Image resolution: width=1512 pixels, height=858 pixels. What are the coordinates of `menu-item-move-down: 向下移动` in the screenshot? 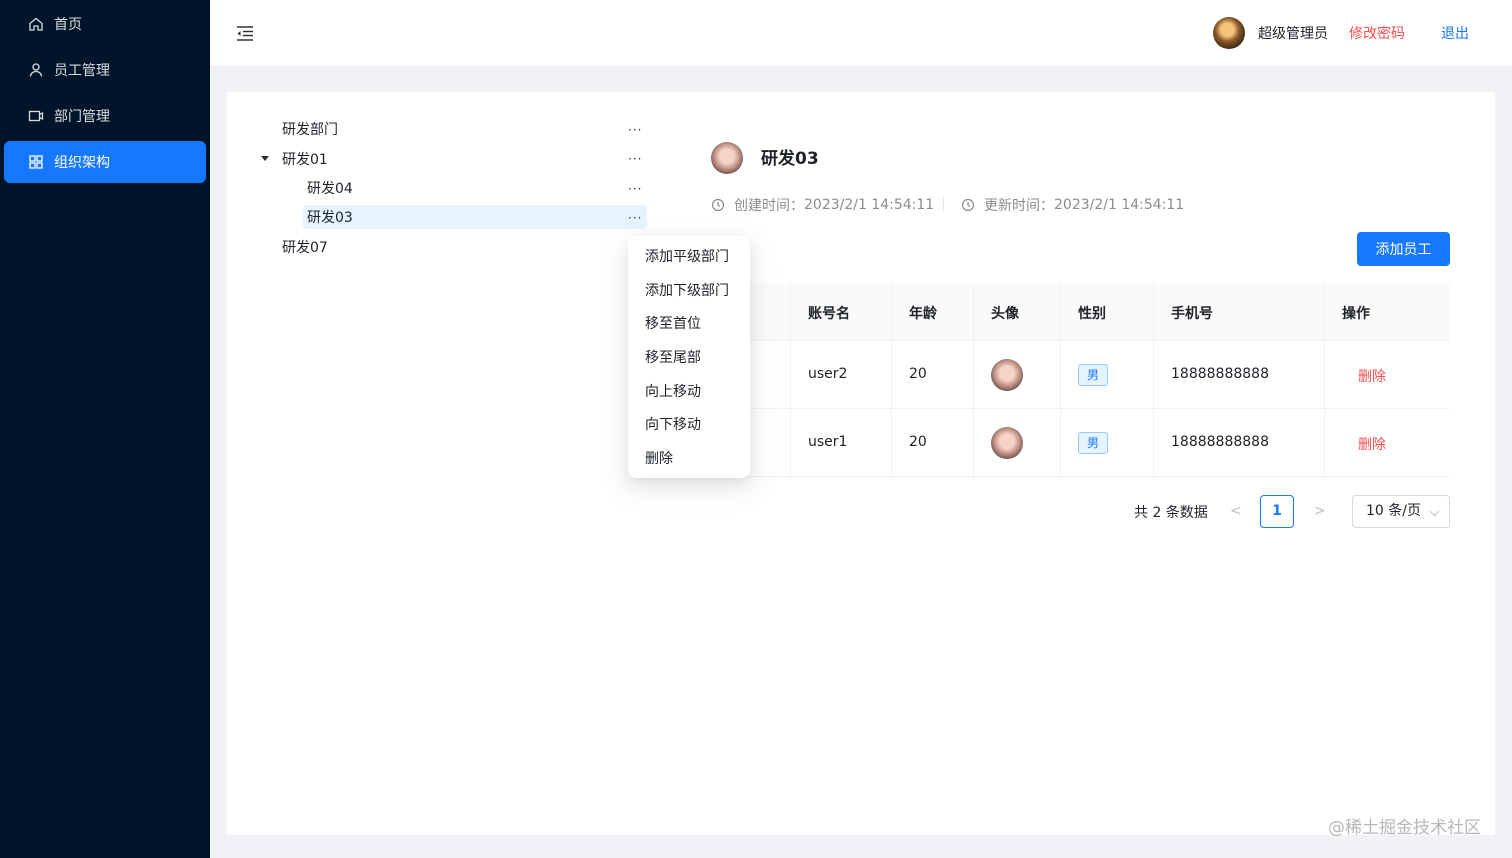 It's located at (673, 424).